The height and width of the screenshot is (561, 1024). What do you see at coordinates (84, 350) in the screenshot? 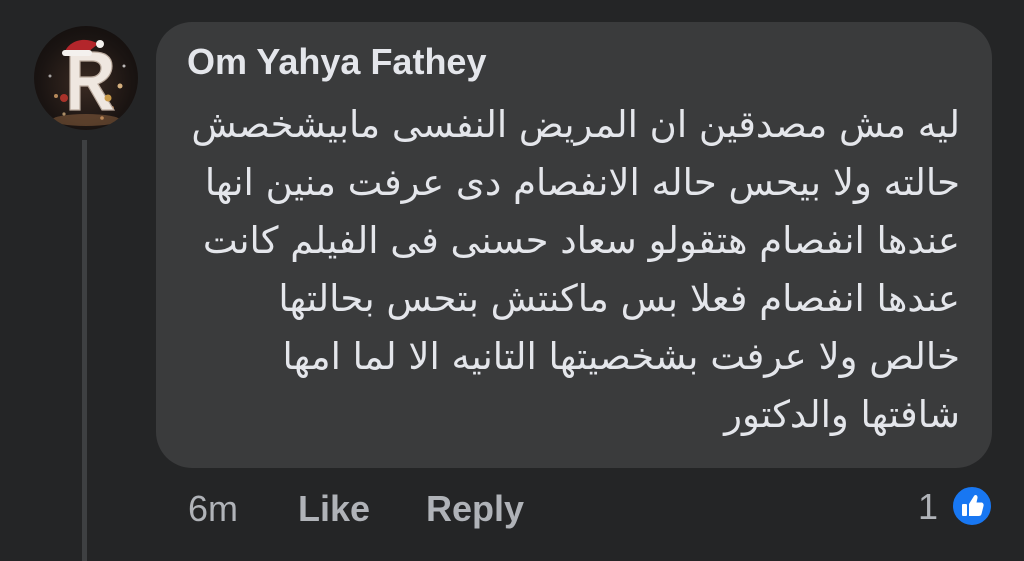
I see `thread-connector-line` at bounding box center [84, 350].